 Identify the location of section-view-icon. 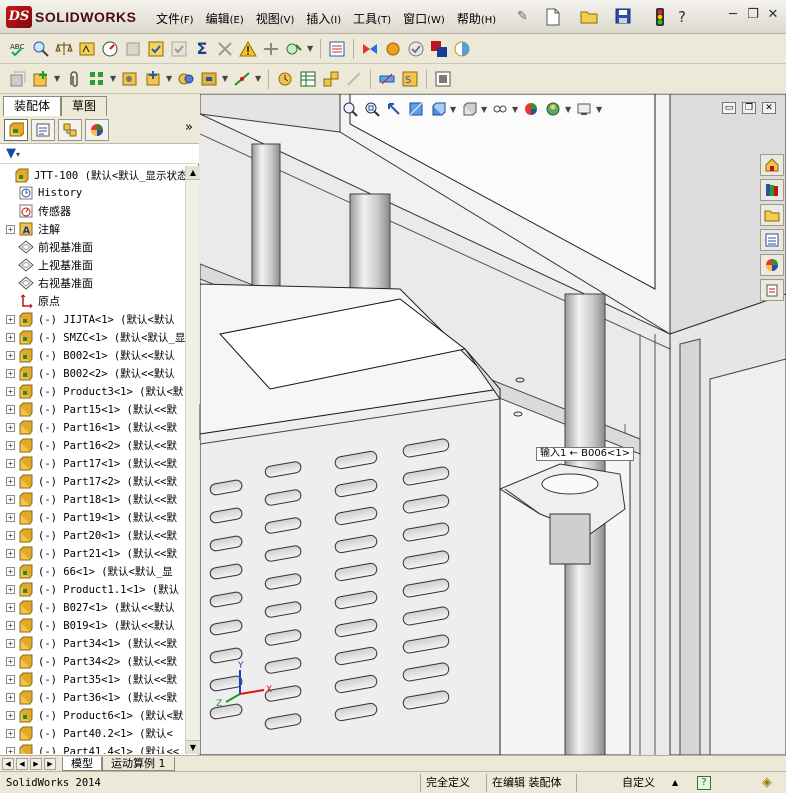
(416, 109).